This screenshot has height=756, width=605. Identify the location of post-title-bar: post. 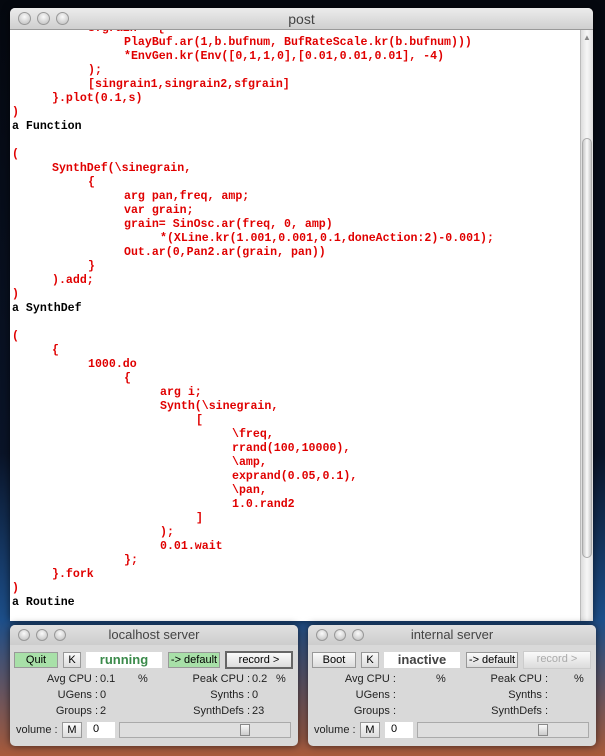
(301, 19).